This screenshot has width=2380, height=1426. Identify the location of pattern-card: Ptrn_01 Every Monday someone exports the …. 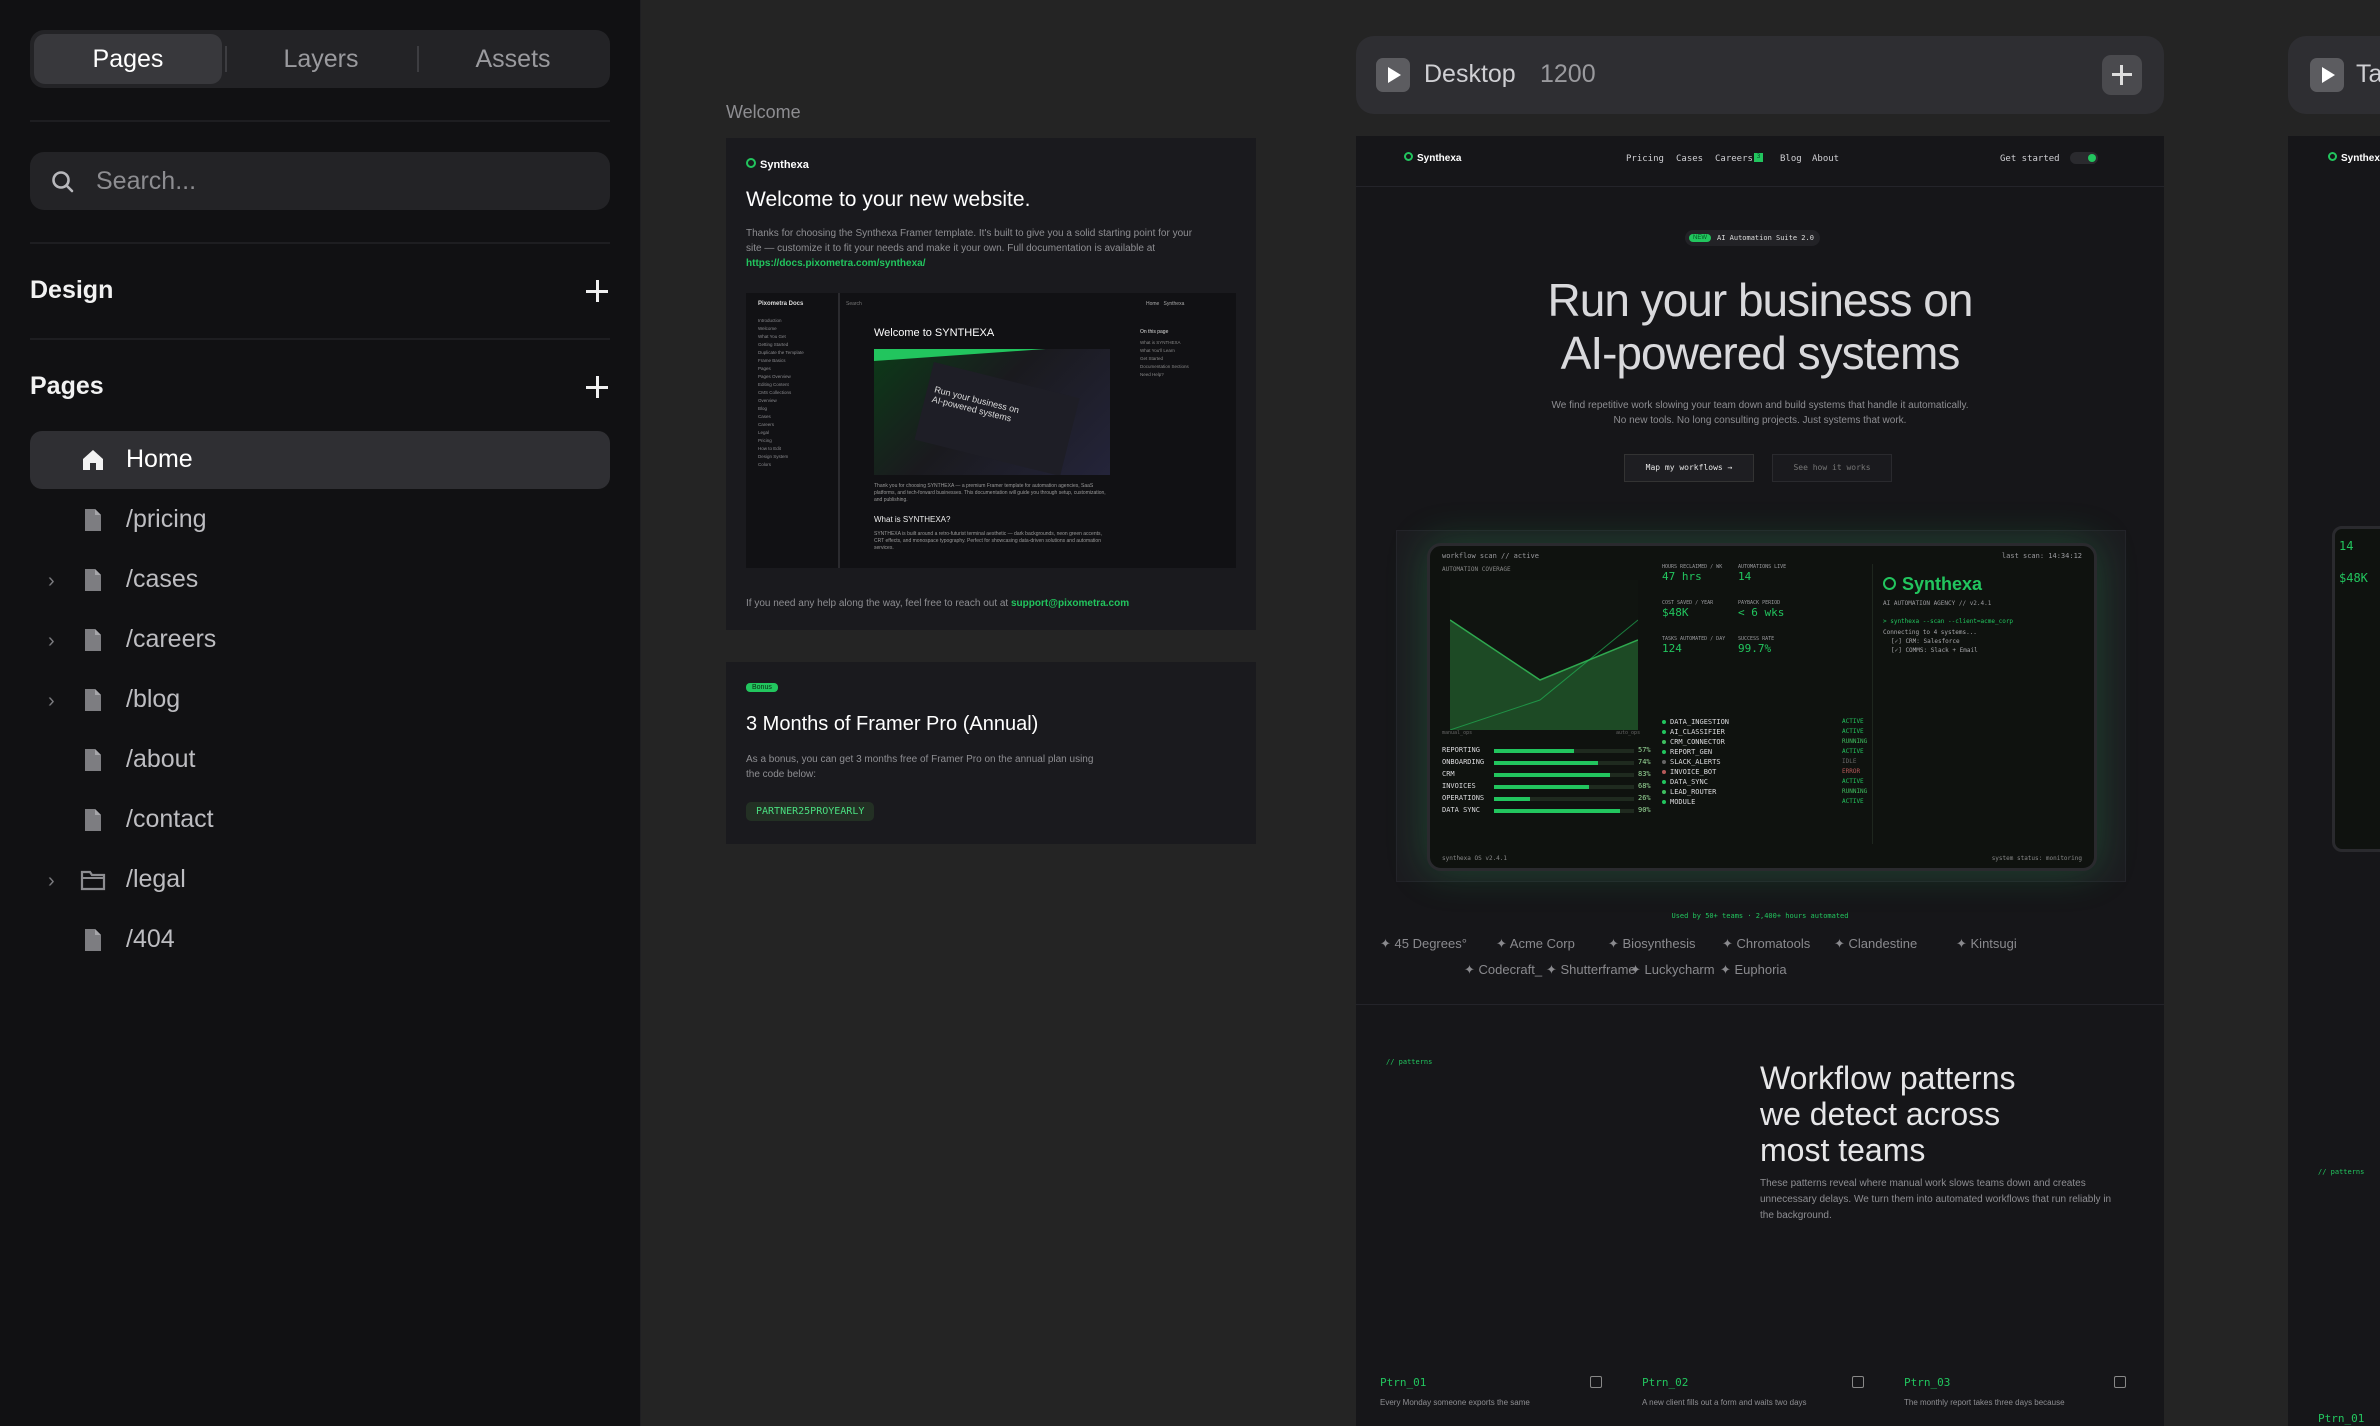
(1500, 1401).